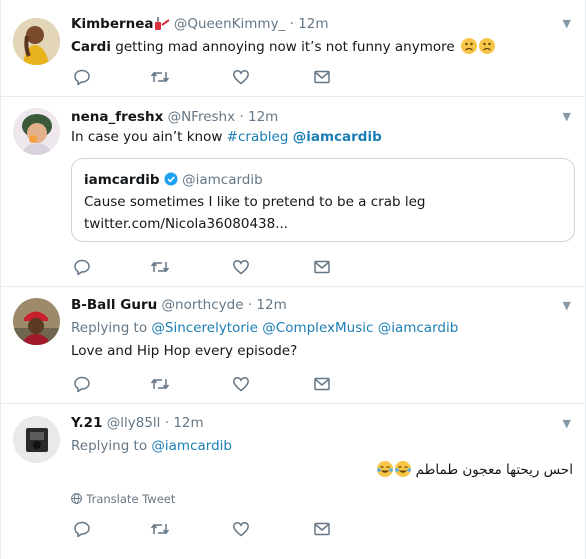  Describe the element at coordinates (112, 24) in the screenshot. I see `display-name: Kimbernea` at that location.